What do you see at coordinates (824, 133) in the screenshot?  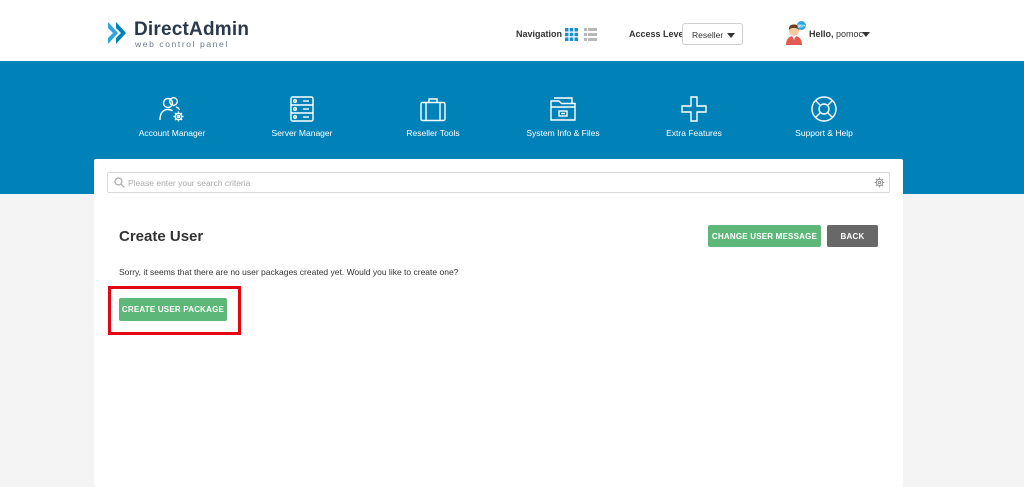 I see `menu-label: Support & Help` at bounding box center [824, 133].